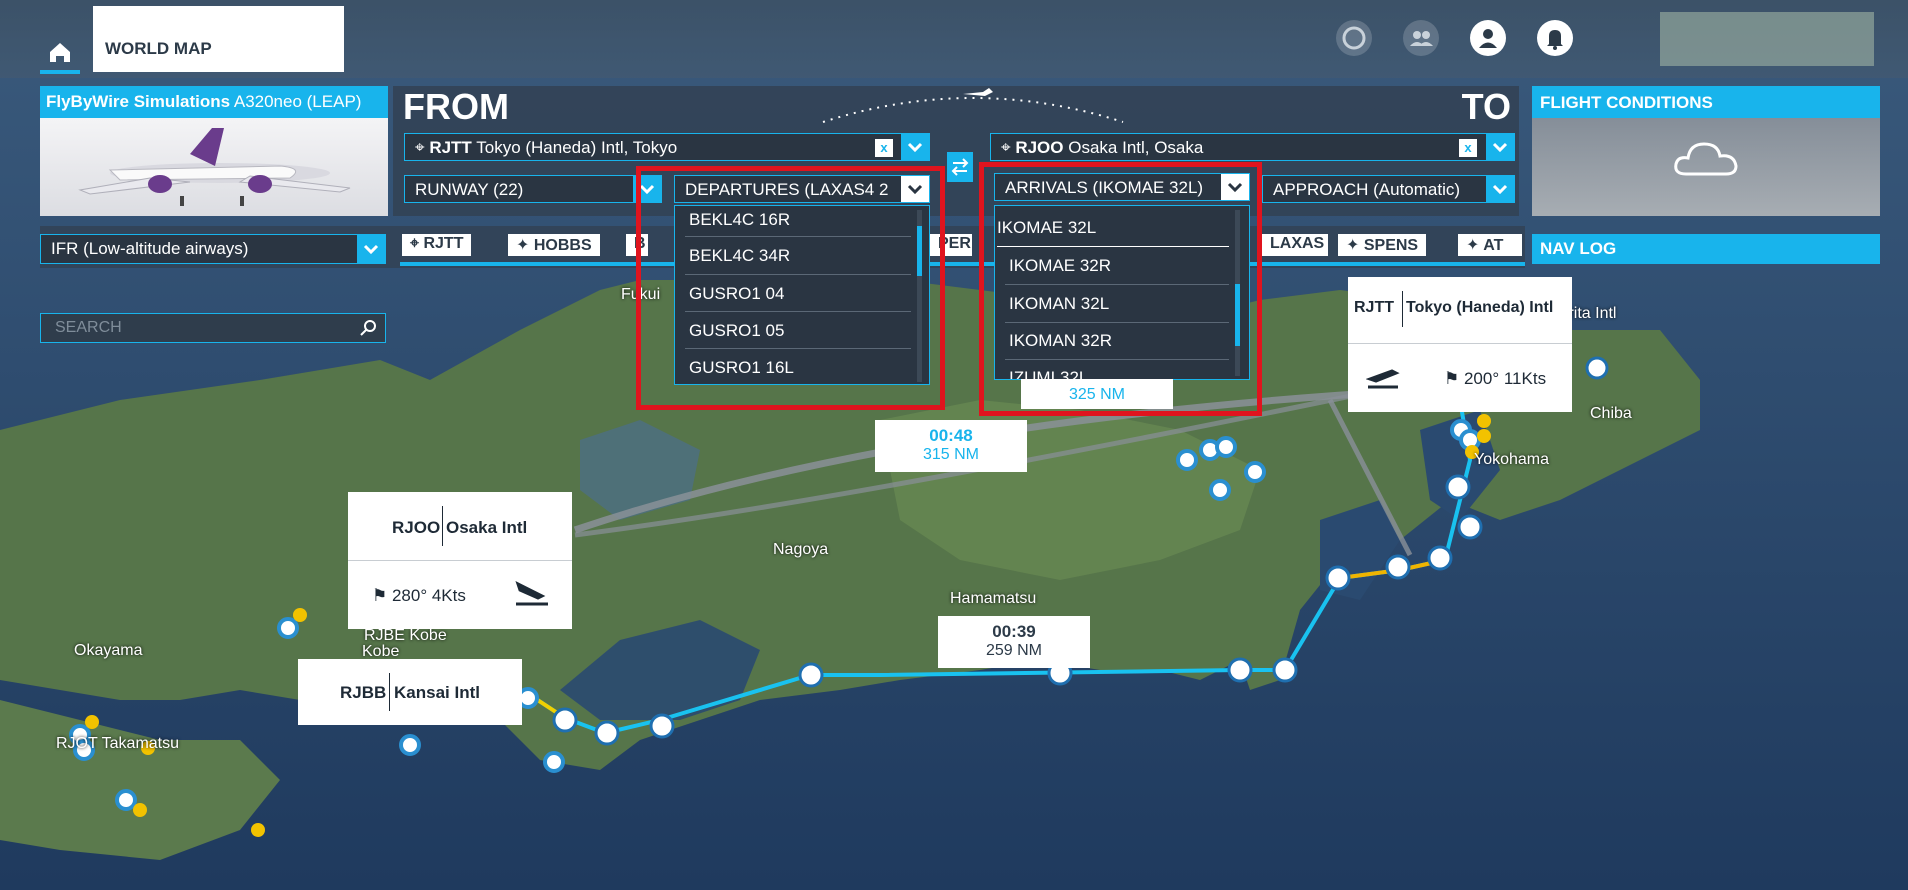  I want to click on approach-dropdown, so click(1500, 189).